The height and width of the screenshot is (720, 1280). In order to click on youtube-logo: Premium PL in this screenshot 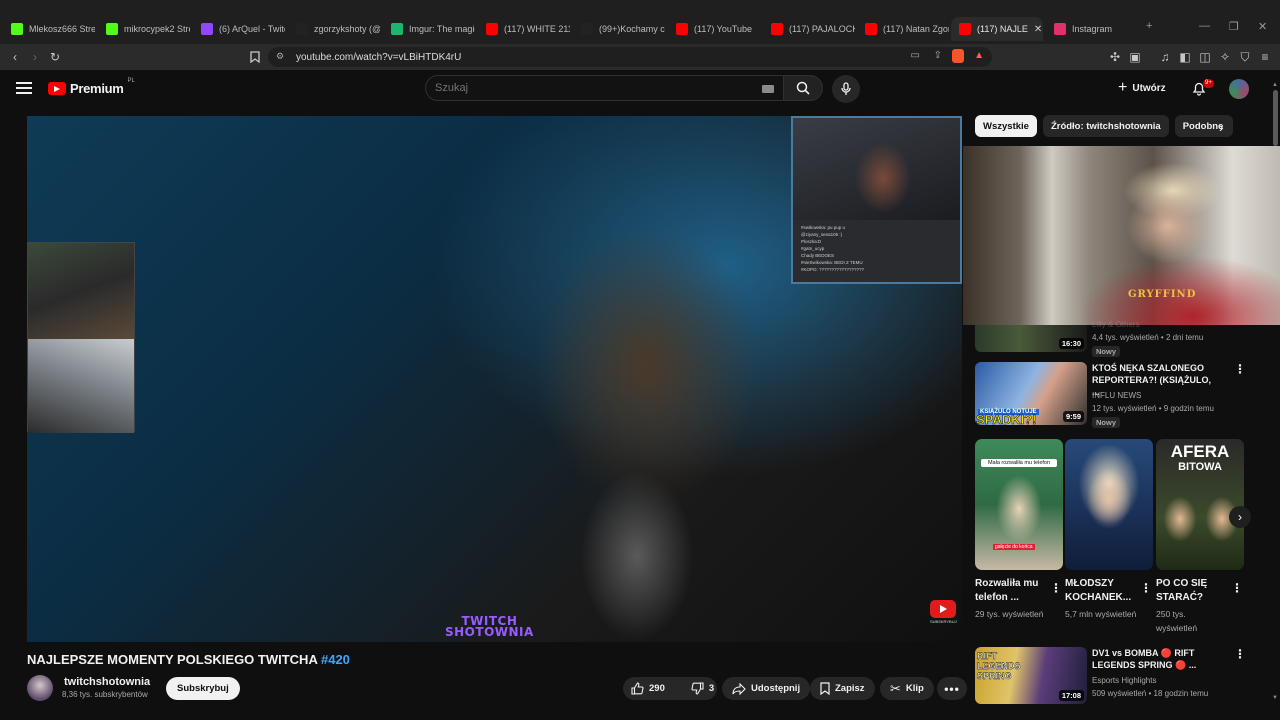, I will do `click(91, 87)`.